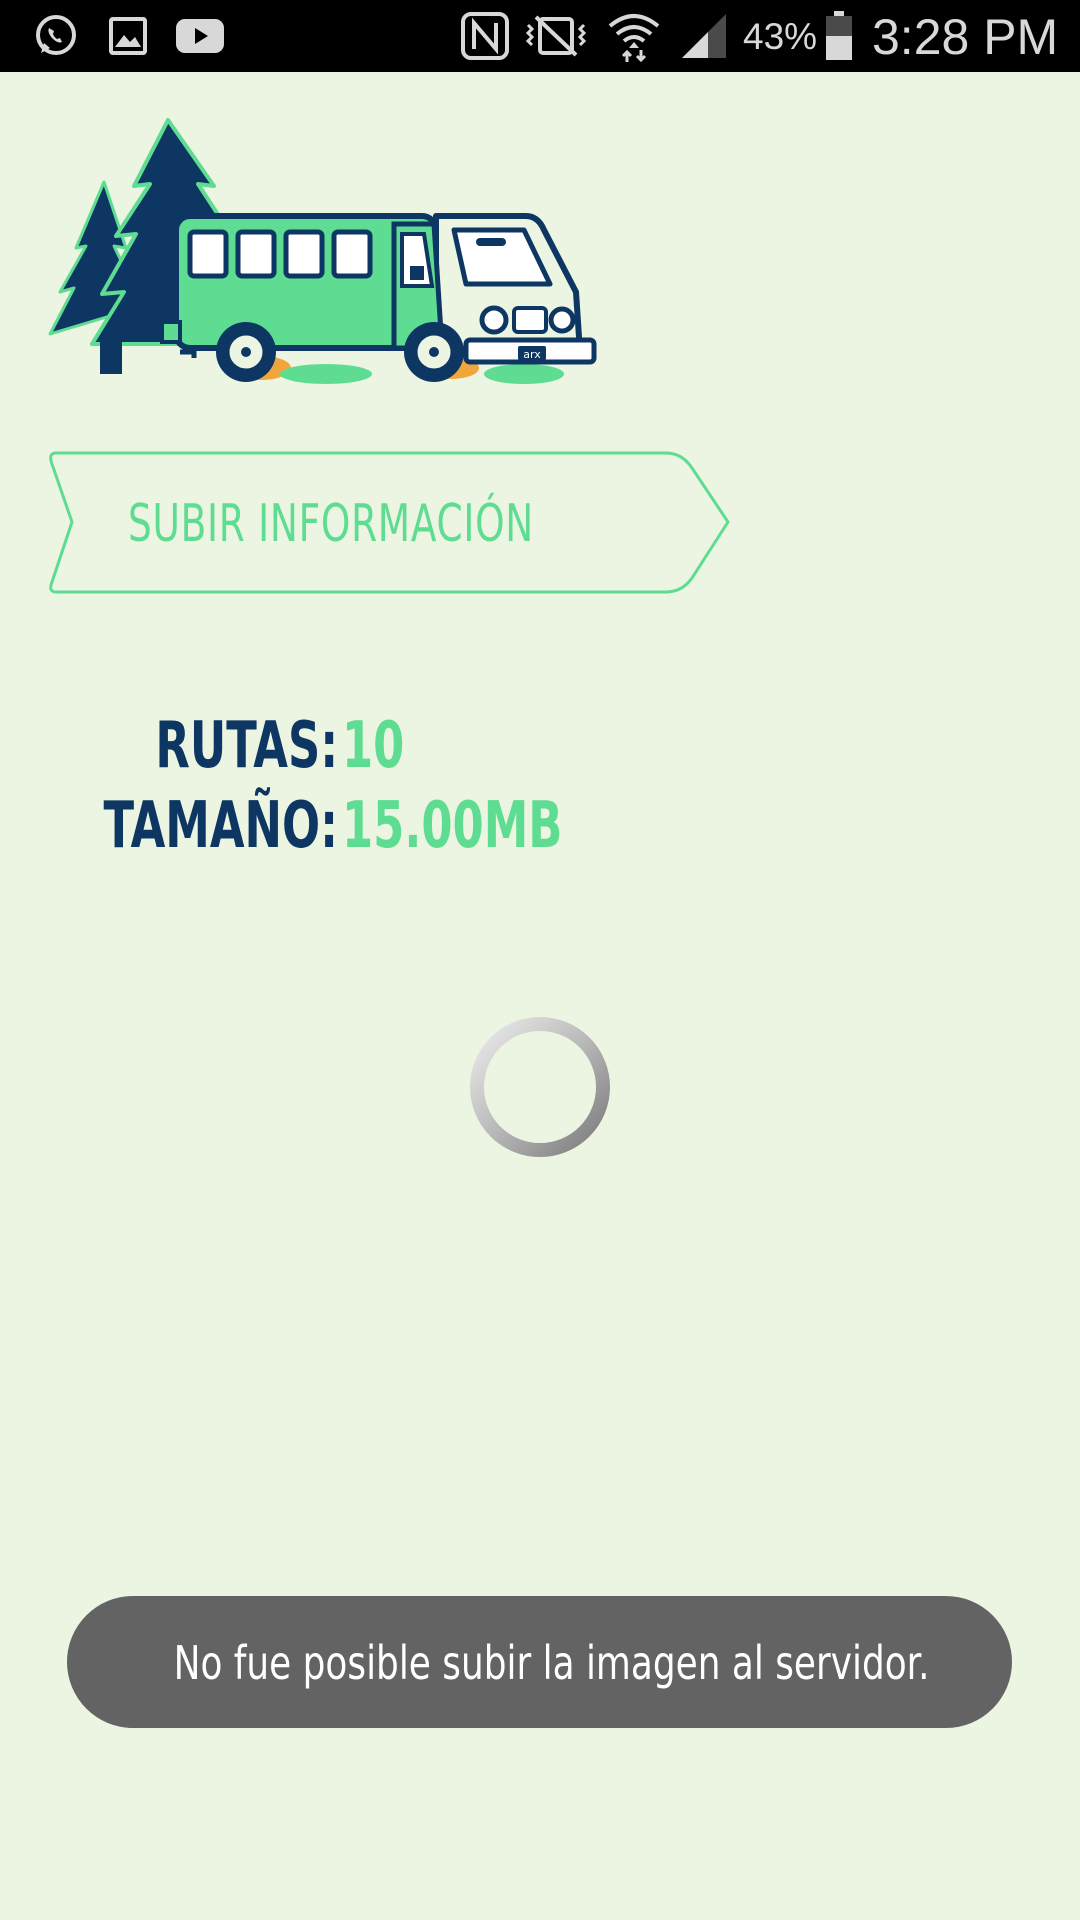 This screenshot has width=1080, height=1920. I want to click on signal-icon, so click(704, 36).